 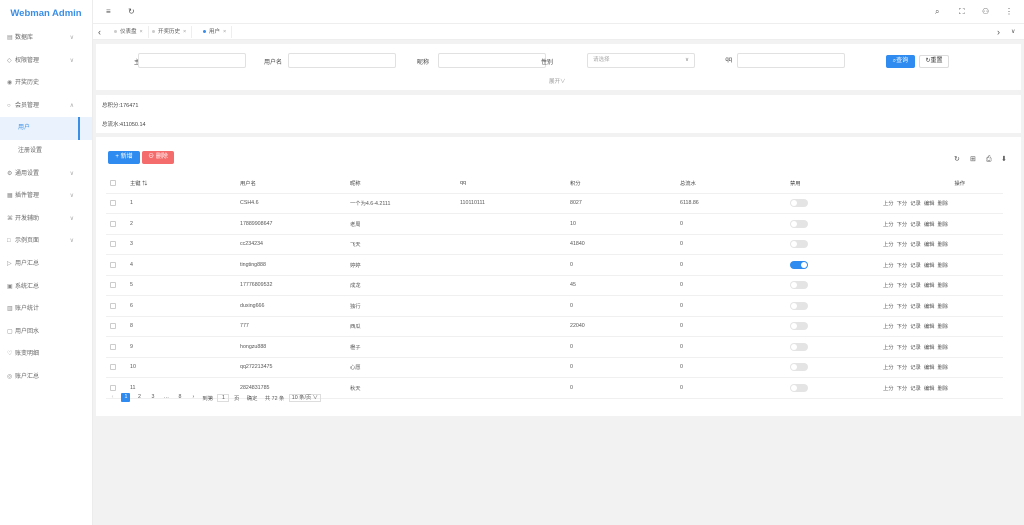 What do you see at coordinates (973, 160) in the screenshot?
I see `columns-icon: ⊞` at bounding box center [973, 160].